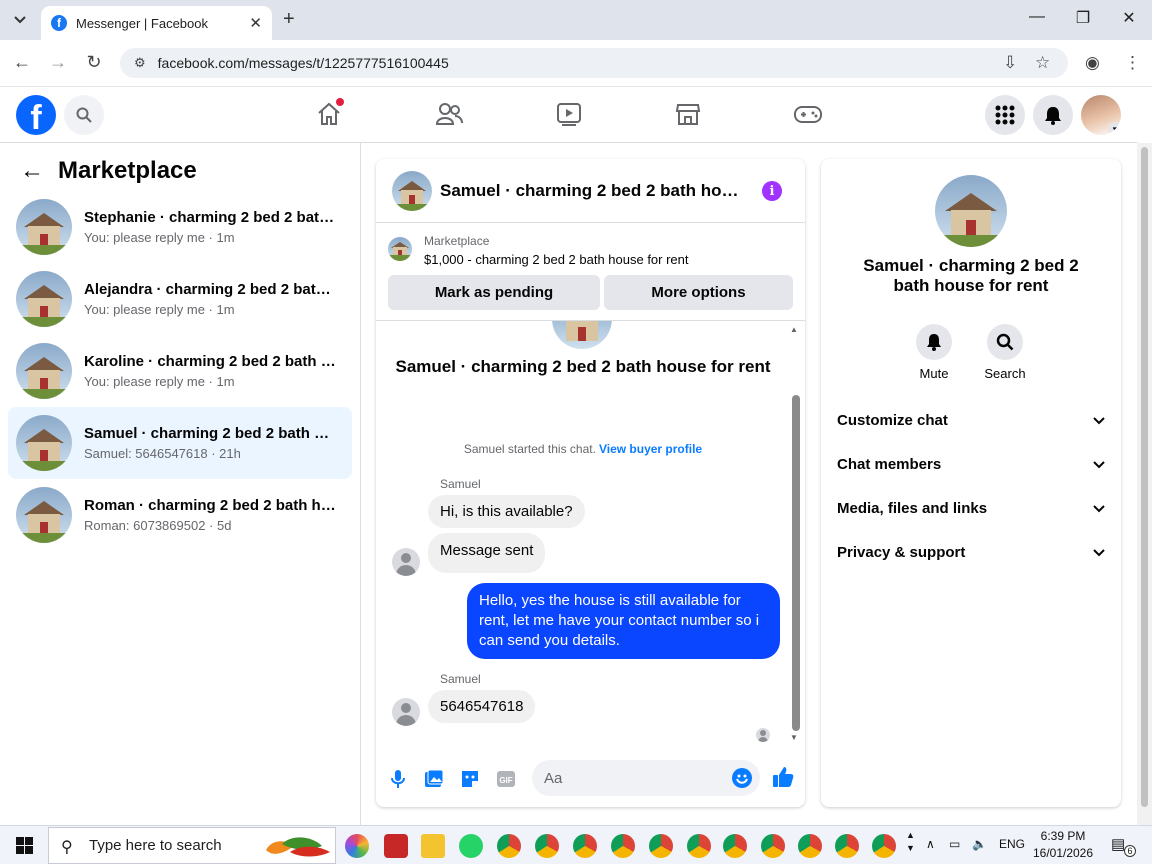 The image size is (1152, 864). What do you see at coordinates (449, 114) in the screenshot?
I see `friends-icon` at bounding box center [449, 114].